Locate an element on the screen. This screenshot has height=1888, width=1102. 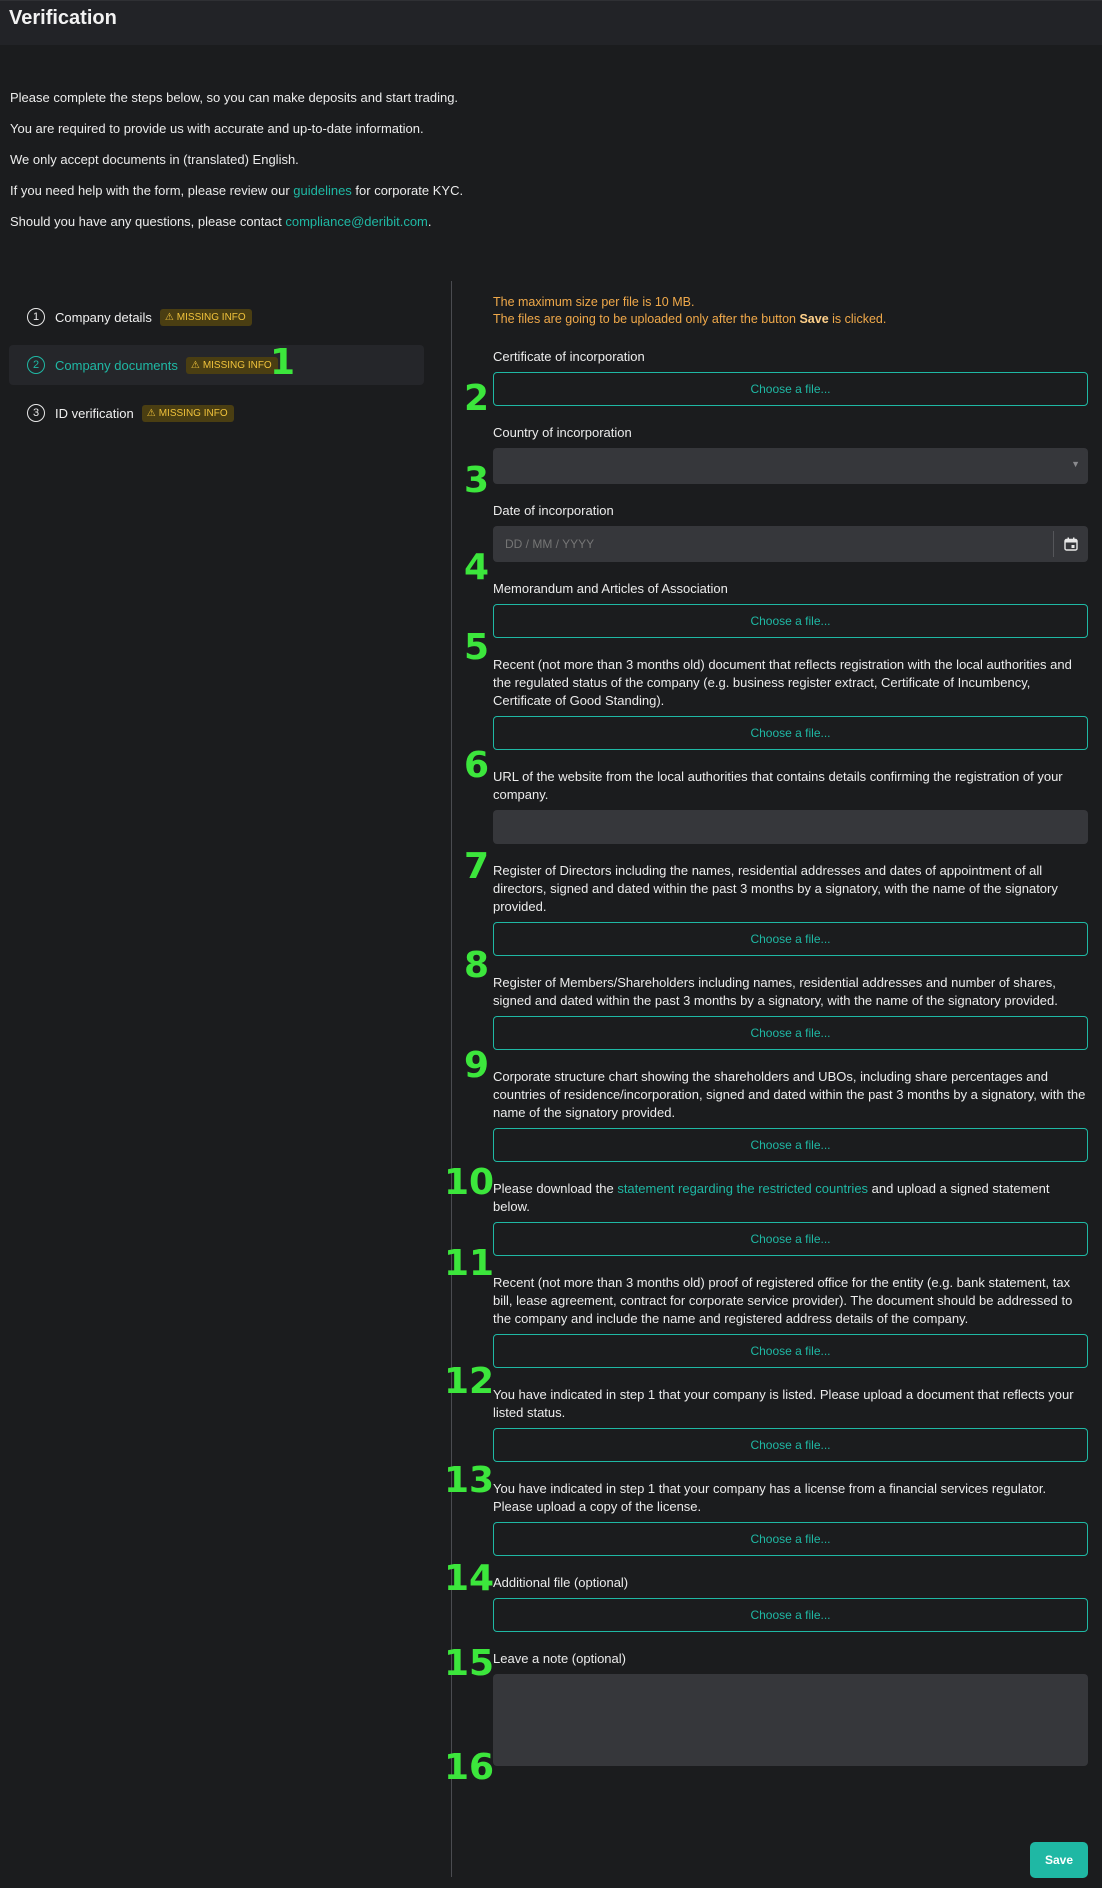
annotation-marker: 12 is located at coordinates (469, 1381).